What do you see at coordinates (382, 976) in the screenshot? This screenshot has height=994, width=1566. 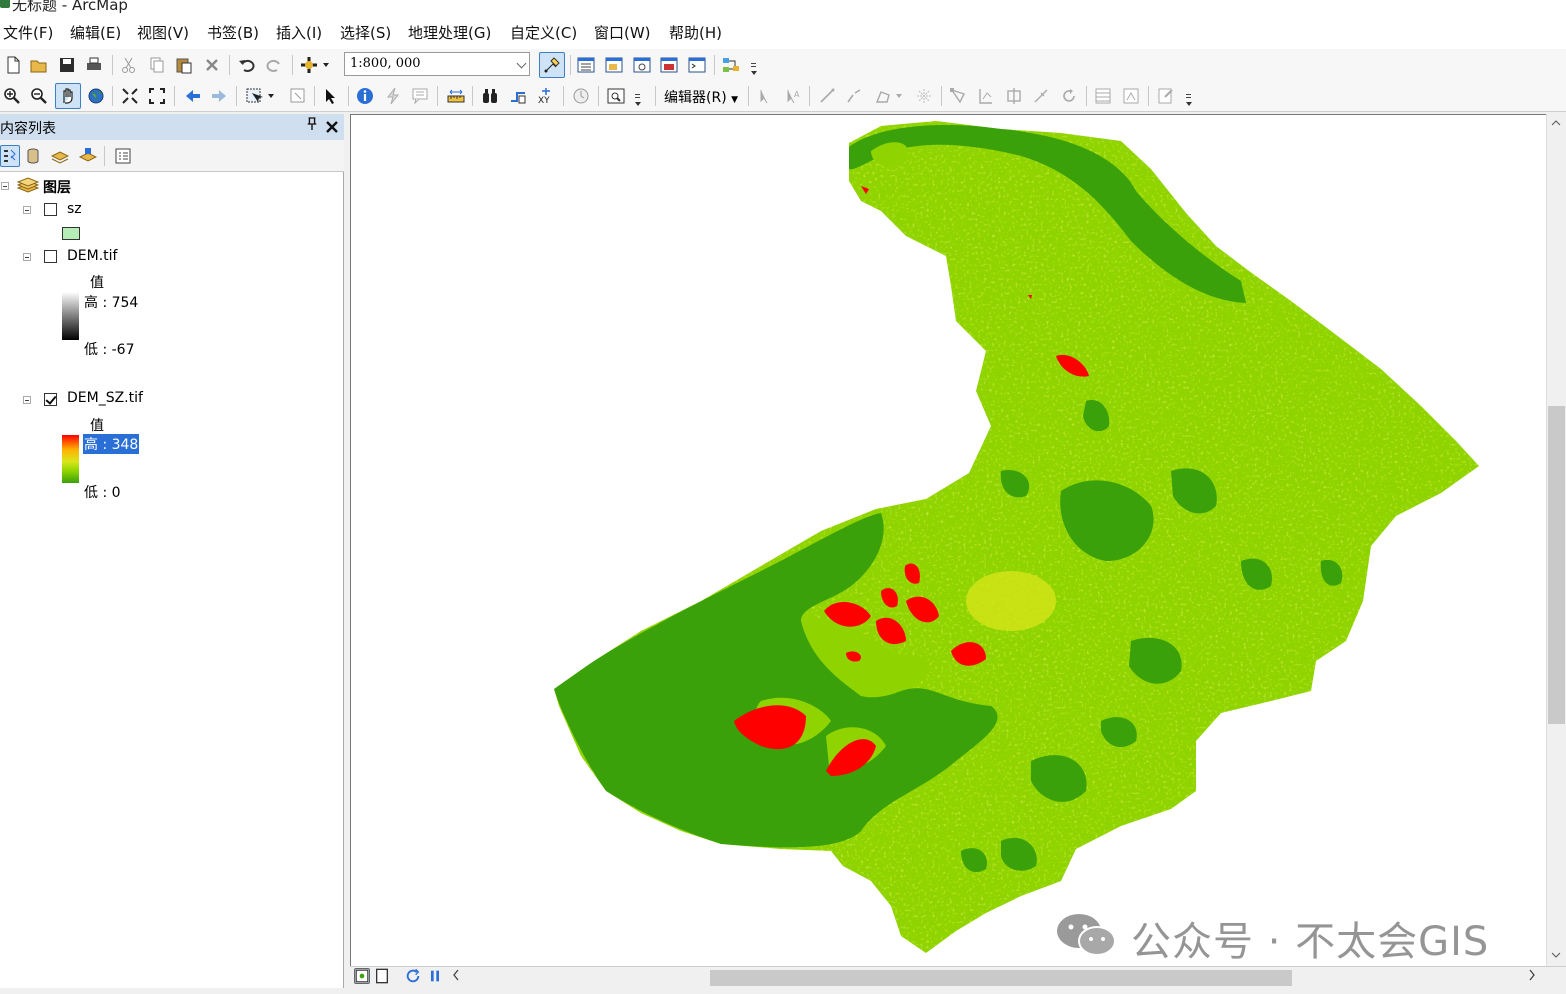 I see `layout-view-icon` at bounding box center [382, 976].